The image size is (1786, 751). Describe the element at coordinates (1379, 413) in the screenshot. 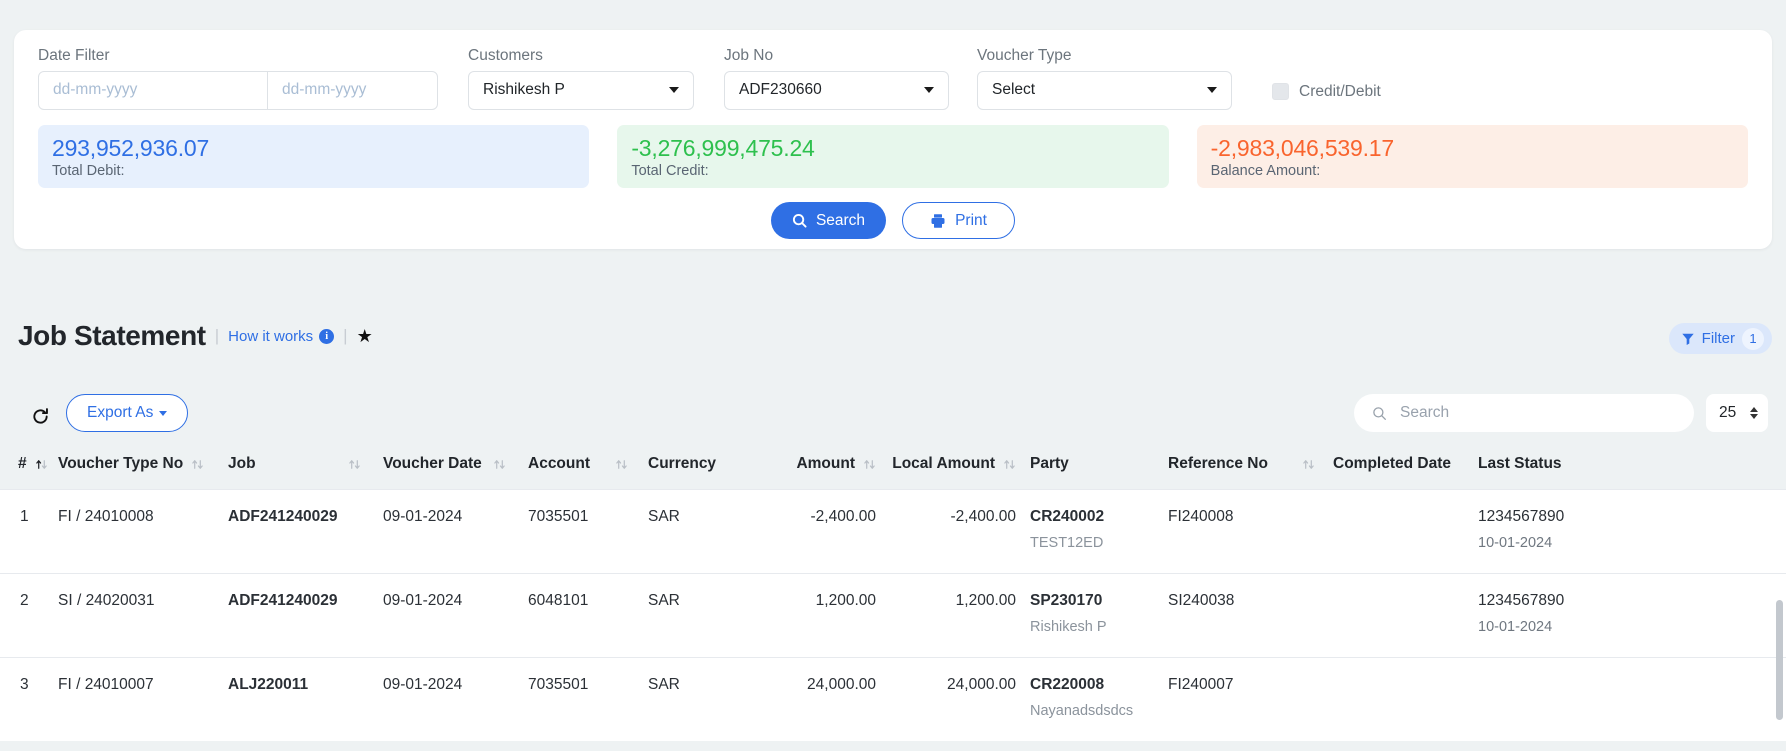

I see `search-icon` at that location.